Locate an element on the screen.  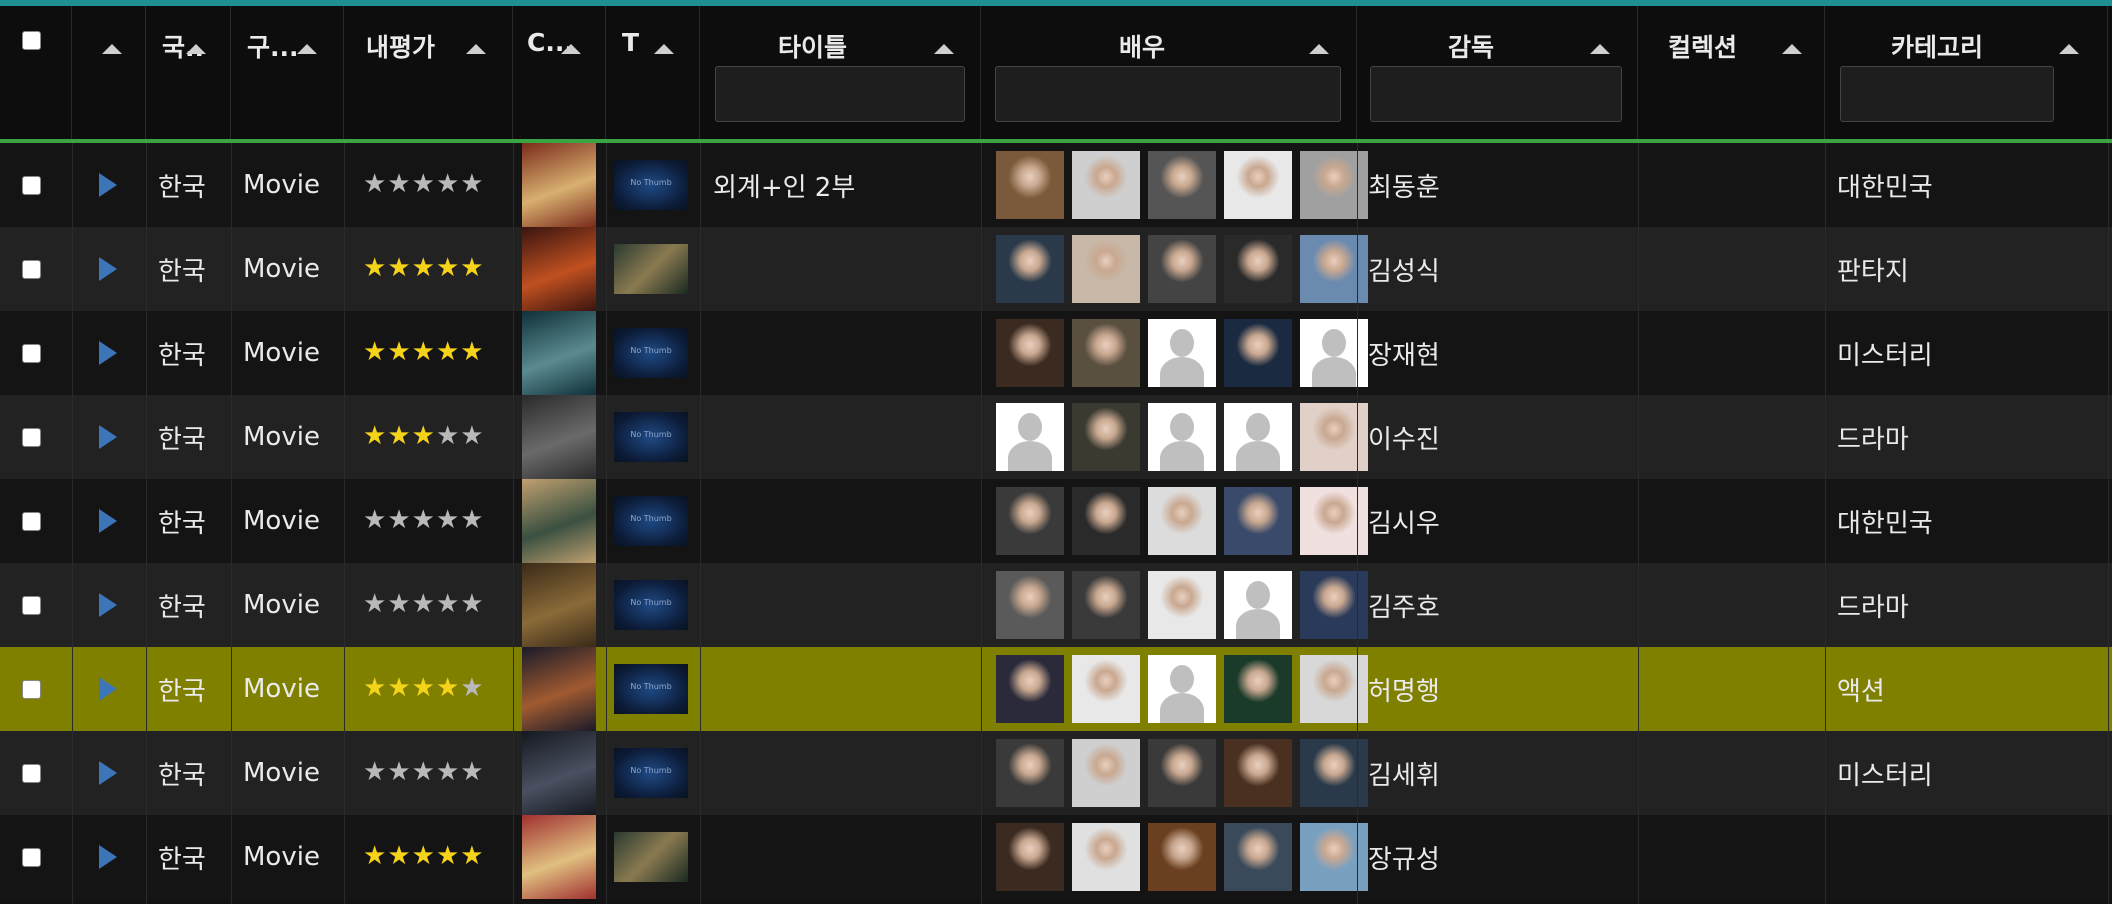
table-row: 한국 Movie ★★★★★ No Thumb 이수진 드라마 is located at coordinates (1056, 437).